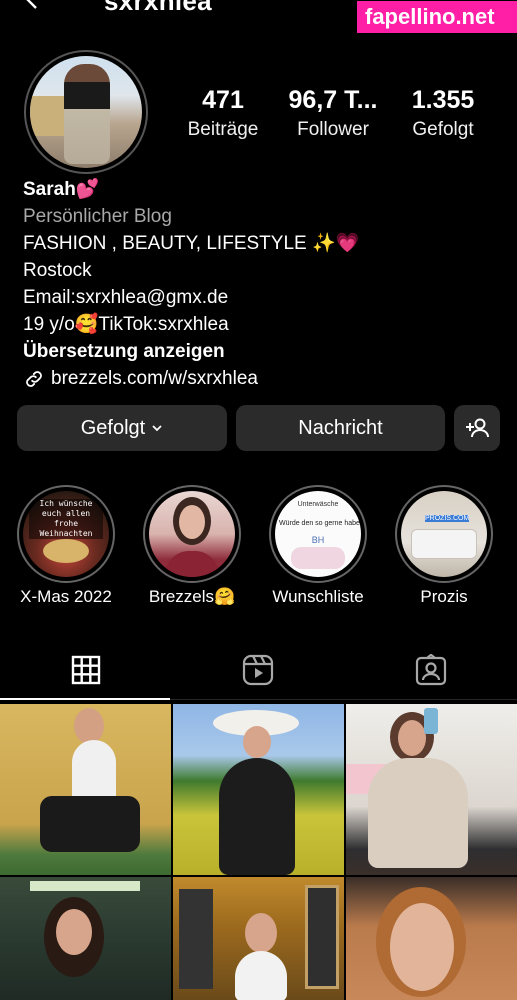 This screenshot has width=517, height=1000. What do you see at coordinates (86, 112) in the screenshot?
I see `profile-avatar` at bounding box center [86, 112].